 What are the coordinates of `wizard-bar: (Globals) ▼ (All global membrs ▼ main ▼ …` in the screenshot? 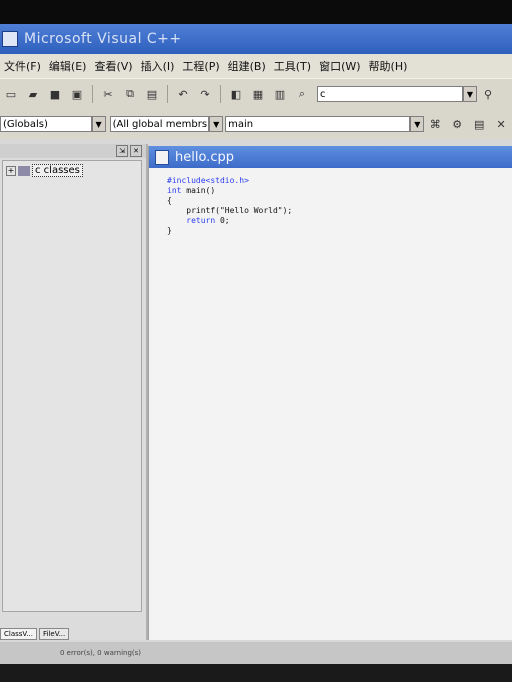 It's located at (256, 124).